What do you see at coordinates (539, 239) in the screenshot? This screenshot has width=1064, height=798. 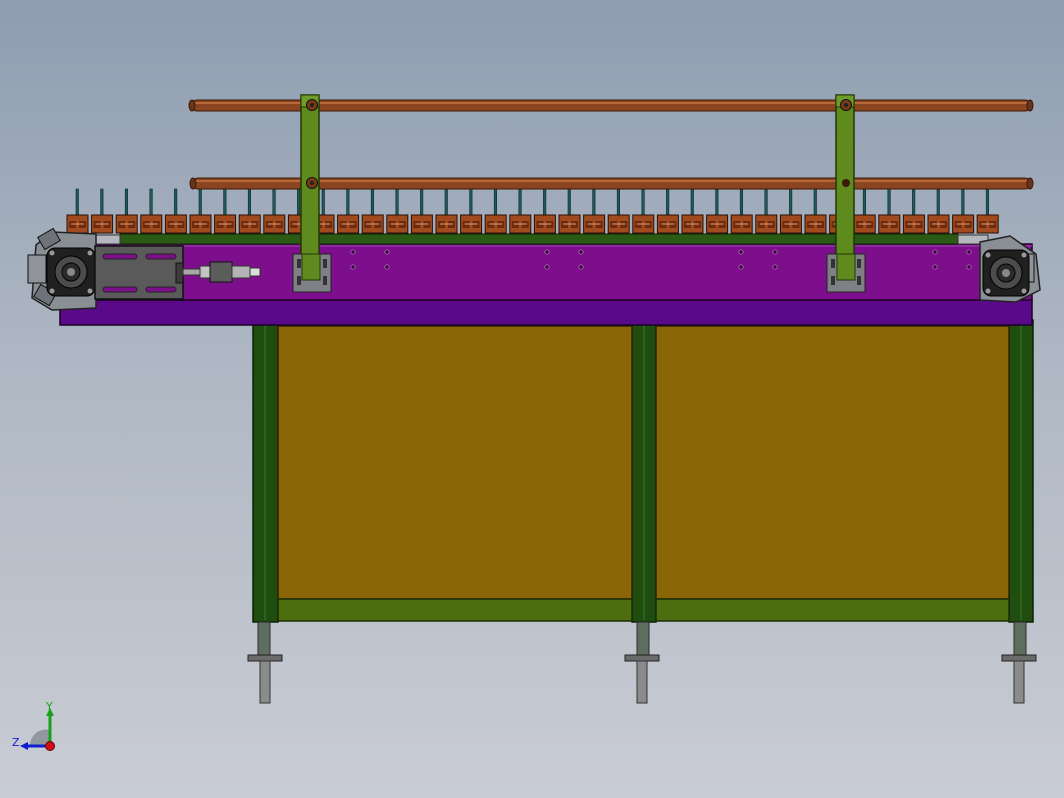 I see `chain-guide-rail` at bounding box center [539, 239].